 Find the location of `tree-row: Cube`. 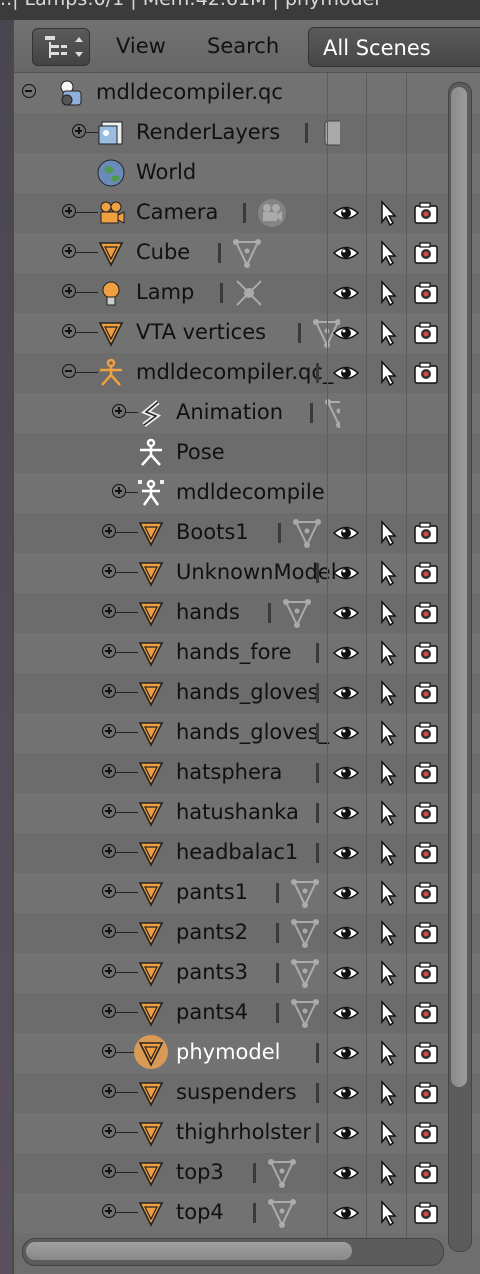

tree-row: Cube is located at coordinates (247, 253).